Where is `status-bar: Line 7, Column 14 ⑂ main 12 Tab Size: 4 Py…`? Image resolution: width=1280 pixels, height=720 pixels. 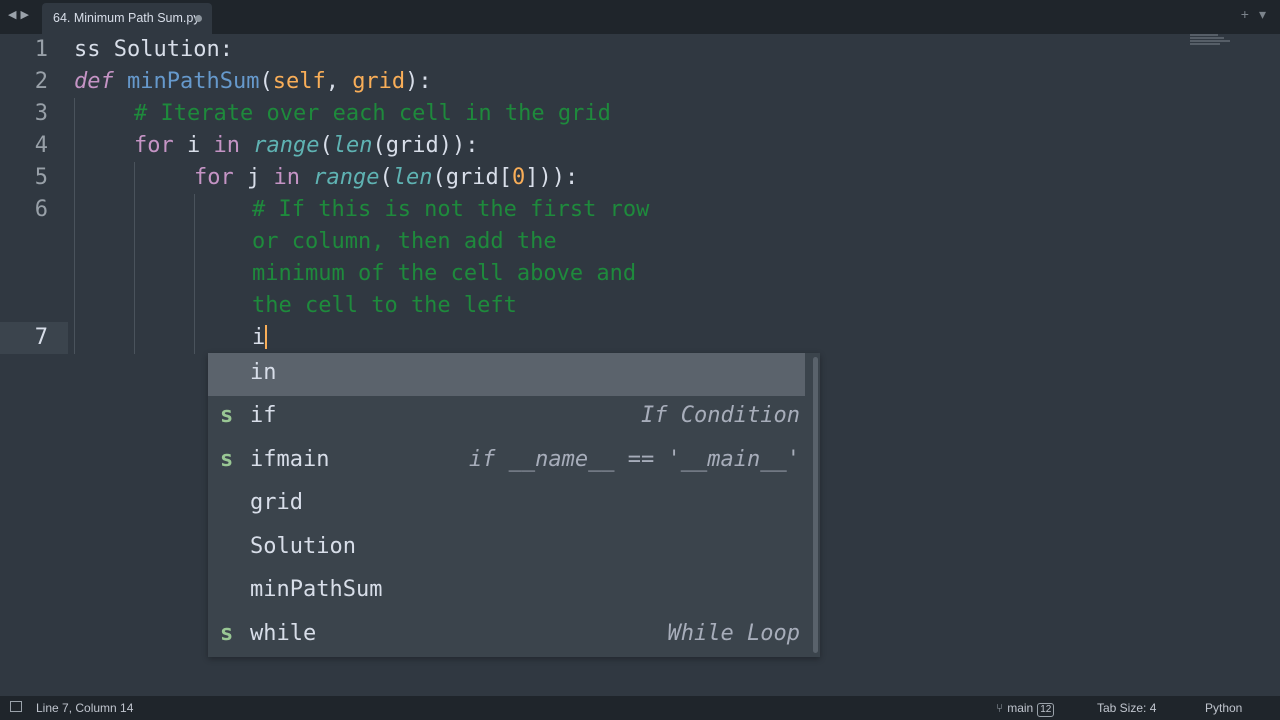
status-bar: Line 7, Column 14 ⑂ main 12 Tab Size: 4 Py… is located at coordinates (640, 708).